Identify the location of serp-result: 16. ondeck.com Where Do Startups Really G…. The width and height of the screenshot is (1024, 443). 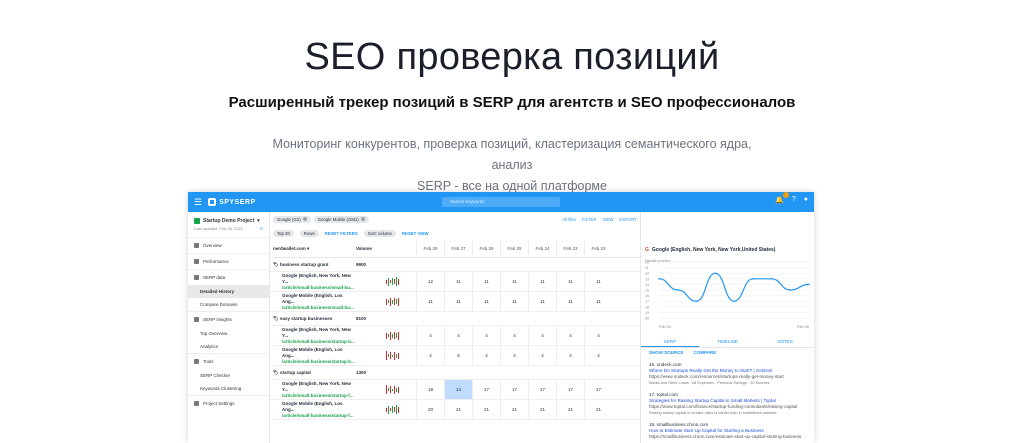
(728, 374).